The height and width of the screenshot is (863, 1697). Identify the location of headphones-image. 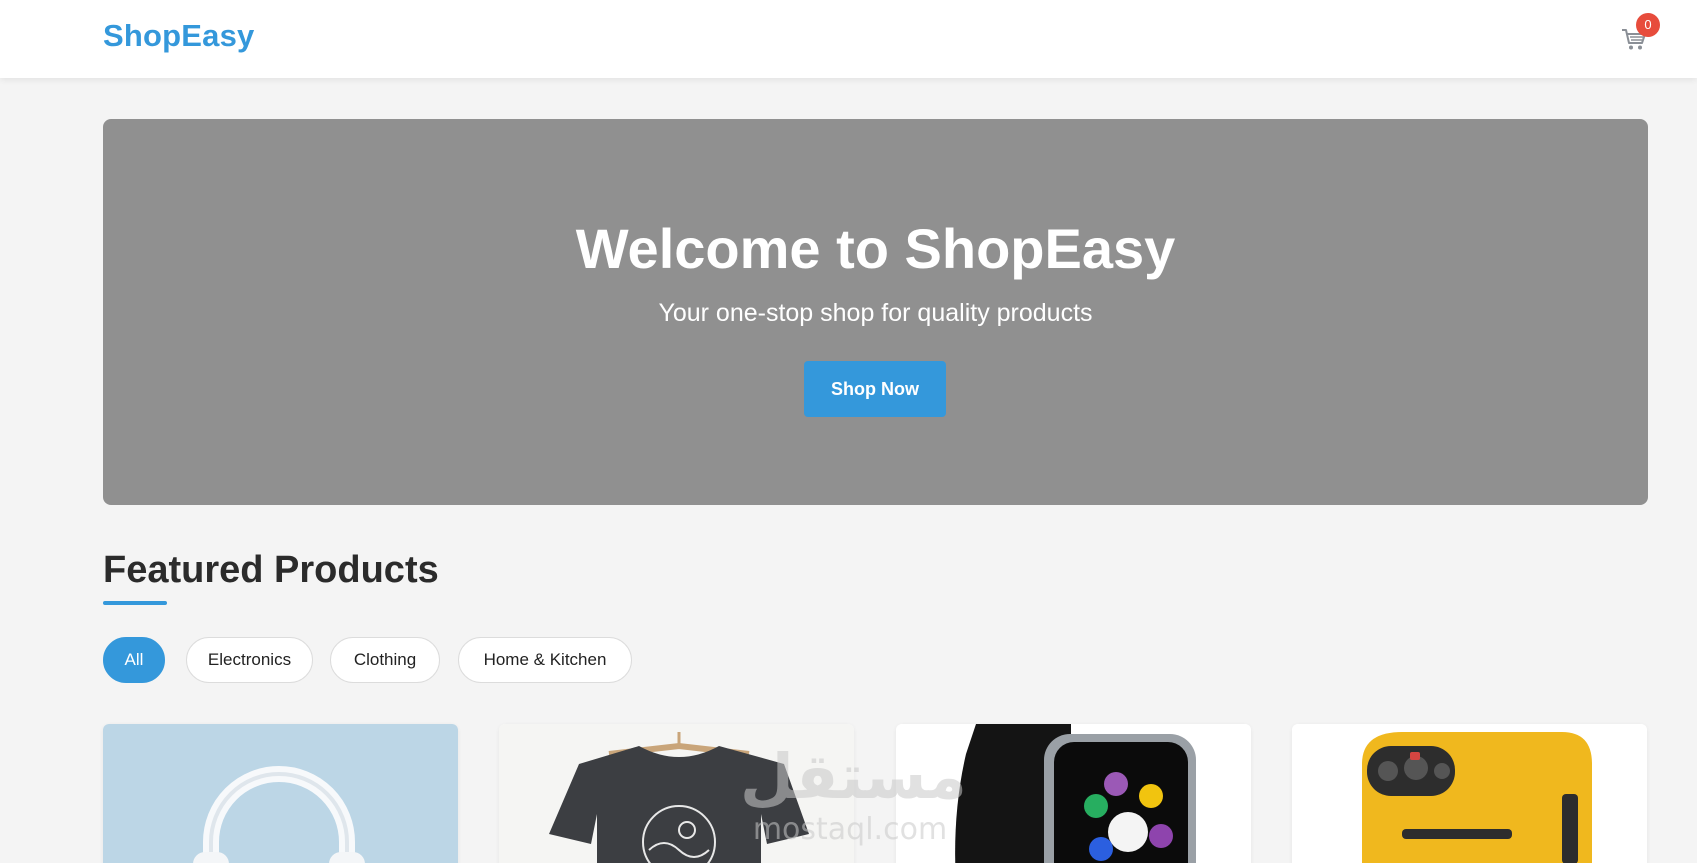
(280, 793).